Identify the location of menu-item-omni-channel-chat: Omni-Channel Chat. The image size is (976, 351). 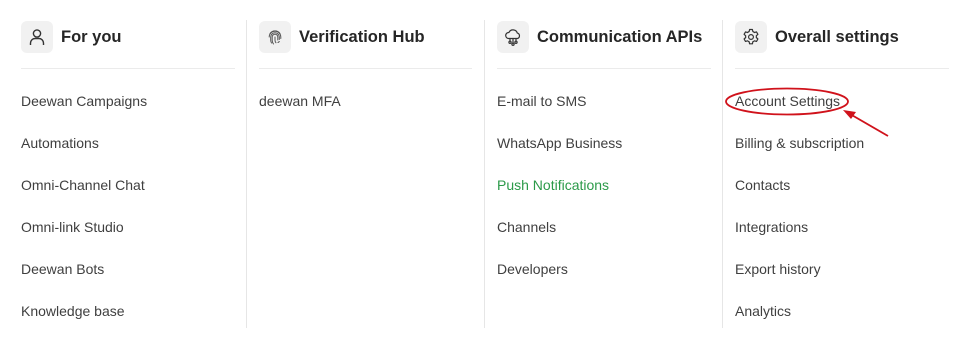
(84, 191).